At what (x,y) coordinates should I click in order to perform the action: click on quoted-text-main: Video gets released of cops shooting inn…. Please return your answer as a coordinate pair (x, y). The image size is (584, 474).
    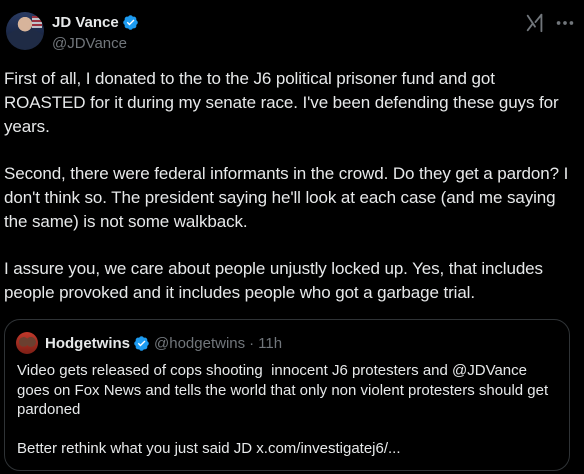
    Looking at the image, I should click on (285, 390).